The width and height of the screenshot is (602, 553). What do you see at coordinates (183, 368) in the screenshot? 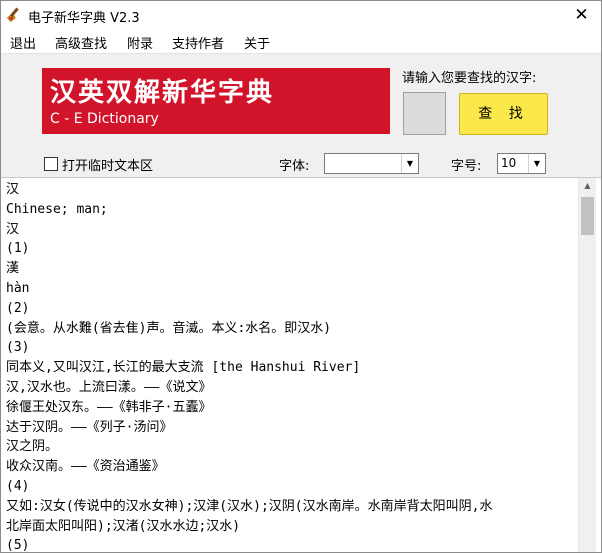
I see `definition-line: 同本义,又叫汉江,长江的最大支流 [the Hanshui River]` at bounding box center [183, 368].